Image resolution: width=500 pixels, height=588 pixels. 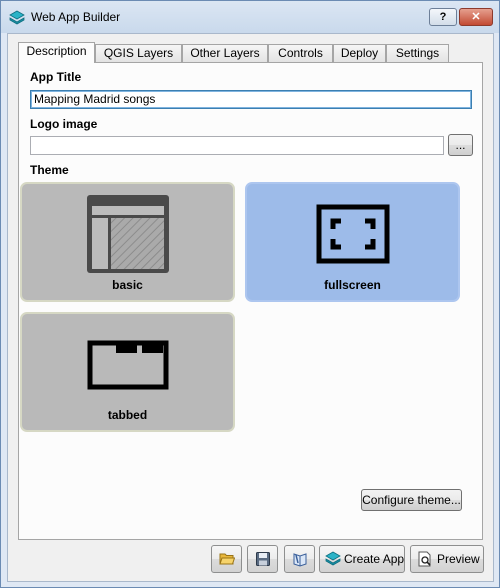 I want to click on theme-label: Theme, so click(x=49, y=170).